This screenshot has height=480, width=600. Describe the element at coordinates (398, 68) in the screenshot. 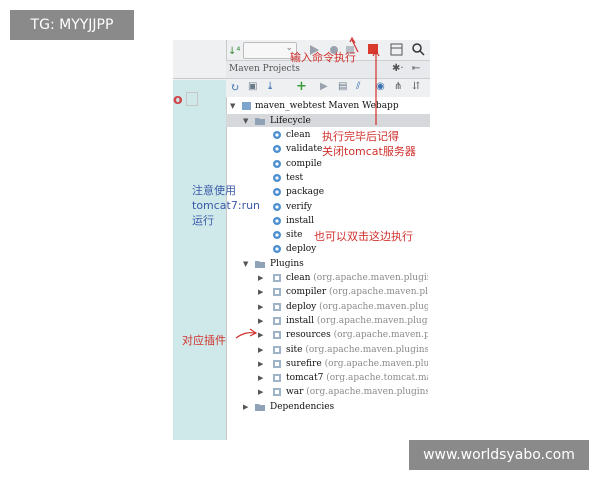

I see `settings-icon: ✱·` at that location.